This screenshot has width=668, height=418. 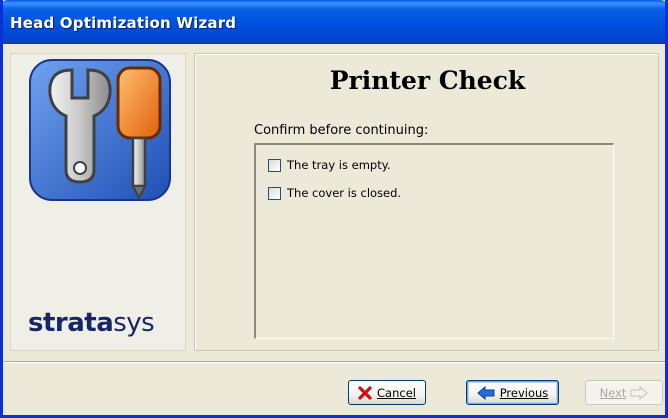 I want to click on back-arrow-icon, so click(x=485, y=392).